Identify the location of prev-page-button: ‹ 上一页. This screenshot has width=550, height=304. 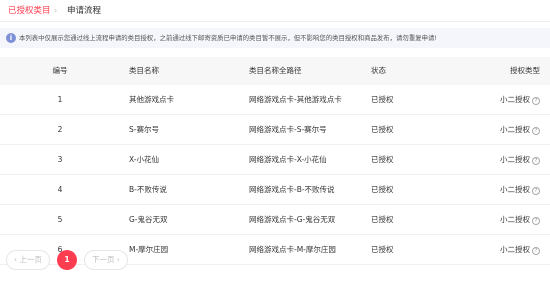
(28, 260).